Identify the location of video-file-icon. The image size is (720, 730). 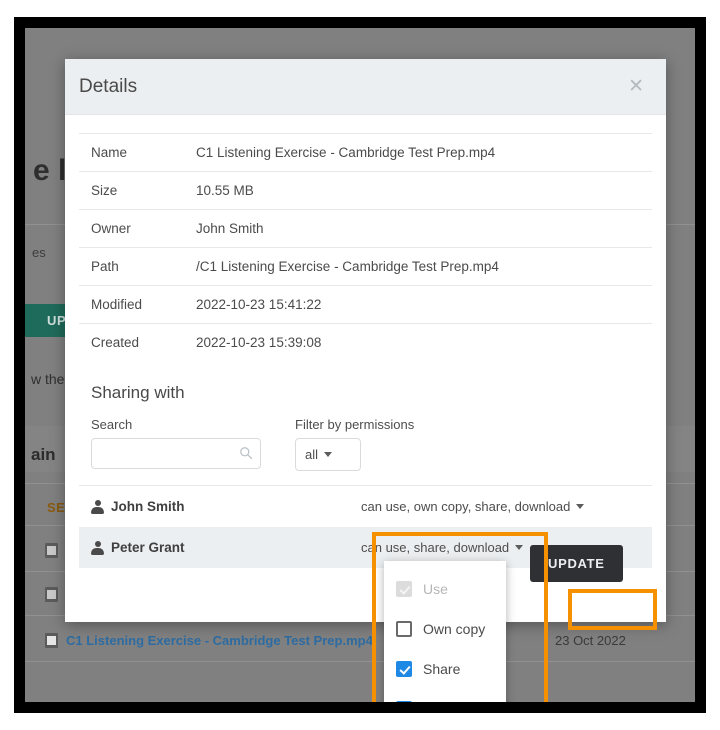
(51, 640).